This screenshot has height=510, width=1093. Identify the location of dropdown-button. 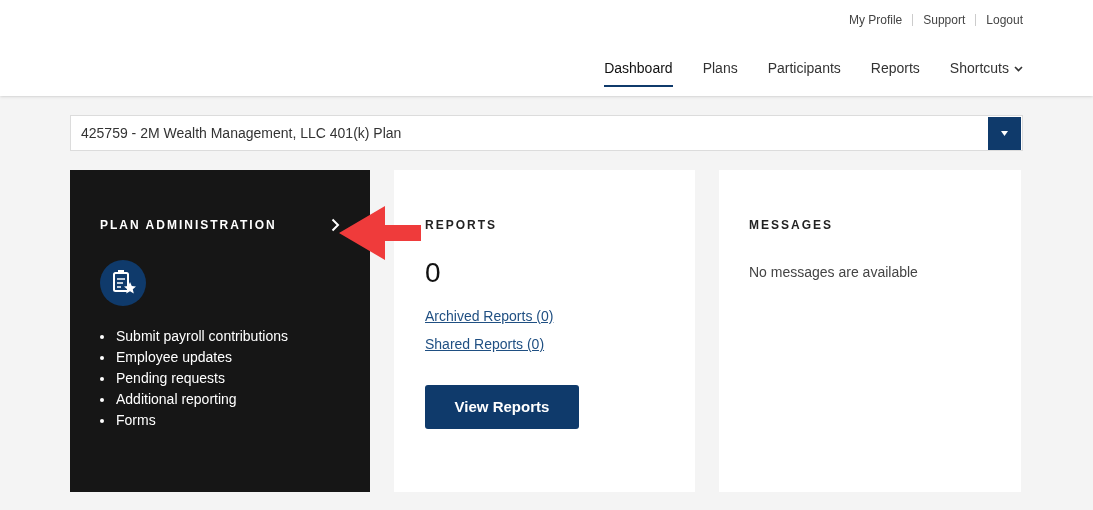
(1004, 133).